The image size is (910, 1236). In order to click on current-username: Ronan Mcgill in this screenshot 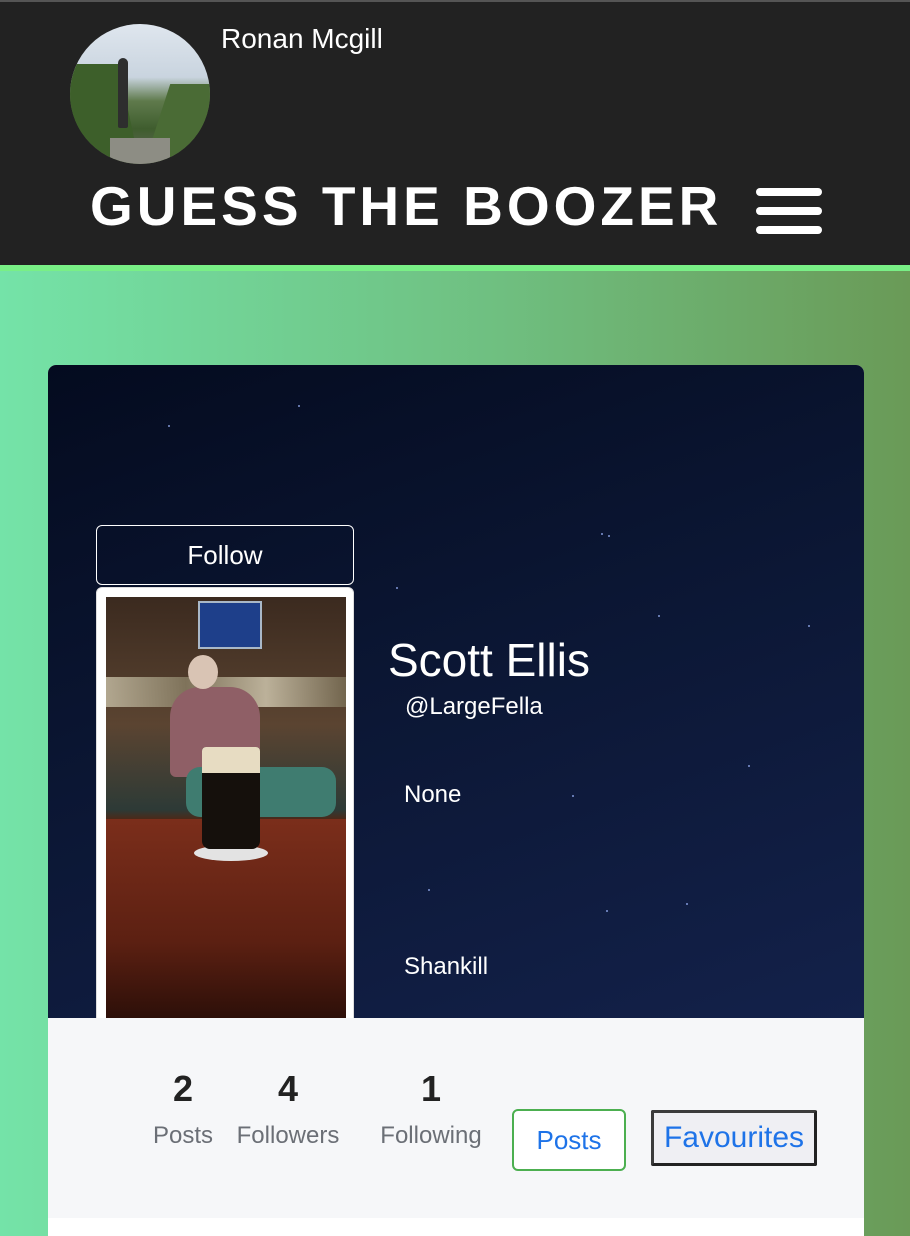, I will do `click(302, 39)`.